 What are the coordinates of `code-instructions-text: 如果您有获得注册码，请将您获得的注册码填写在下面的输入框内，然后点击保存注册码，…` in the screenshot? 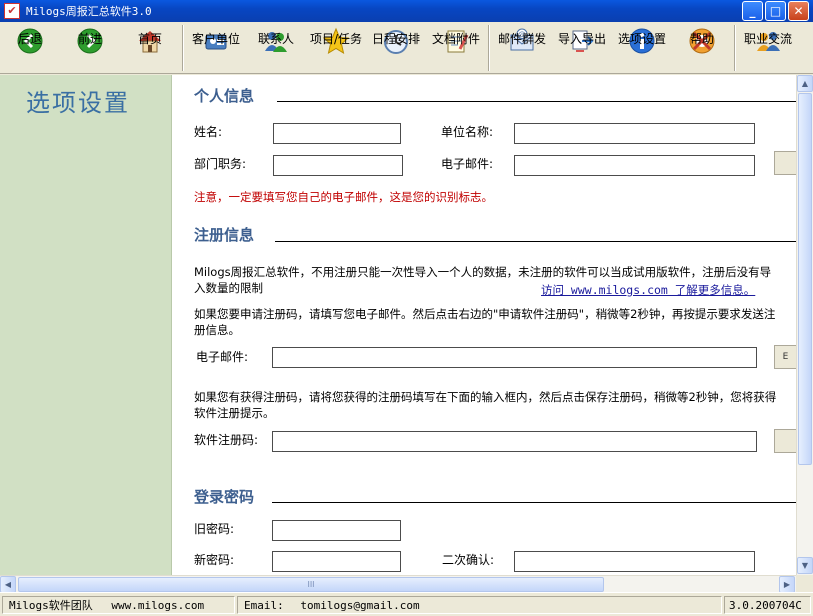 It's located at (485, 405).